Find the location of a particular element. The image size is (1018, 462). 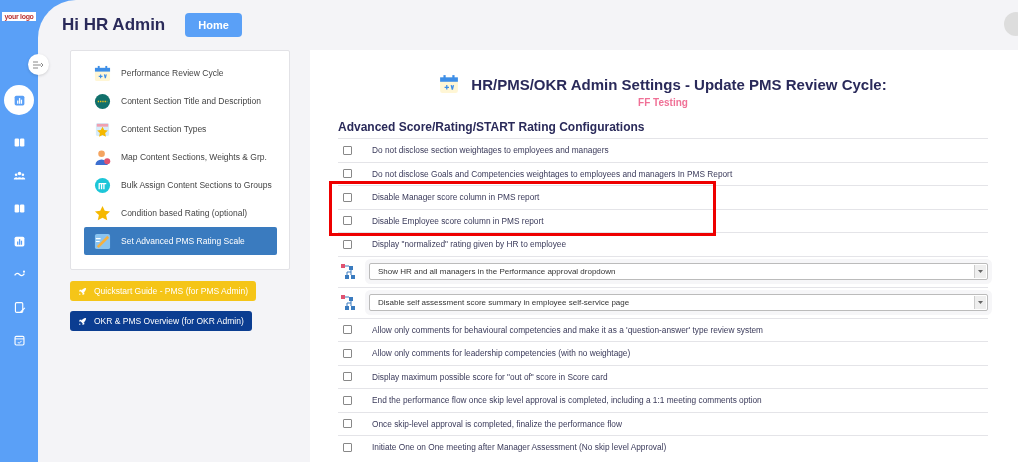

group-icon is located at coordinates (102, 185).